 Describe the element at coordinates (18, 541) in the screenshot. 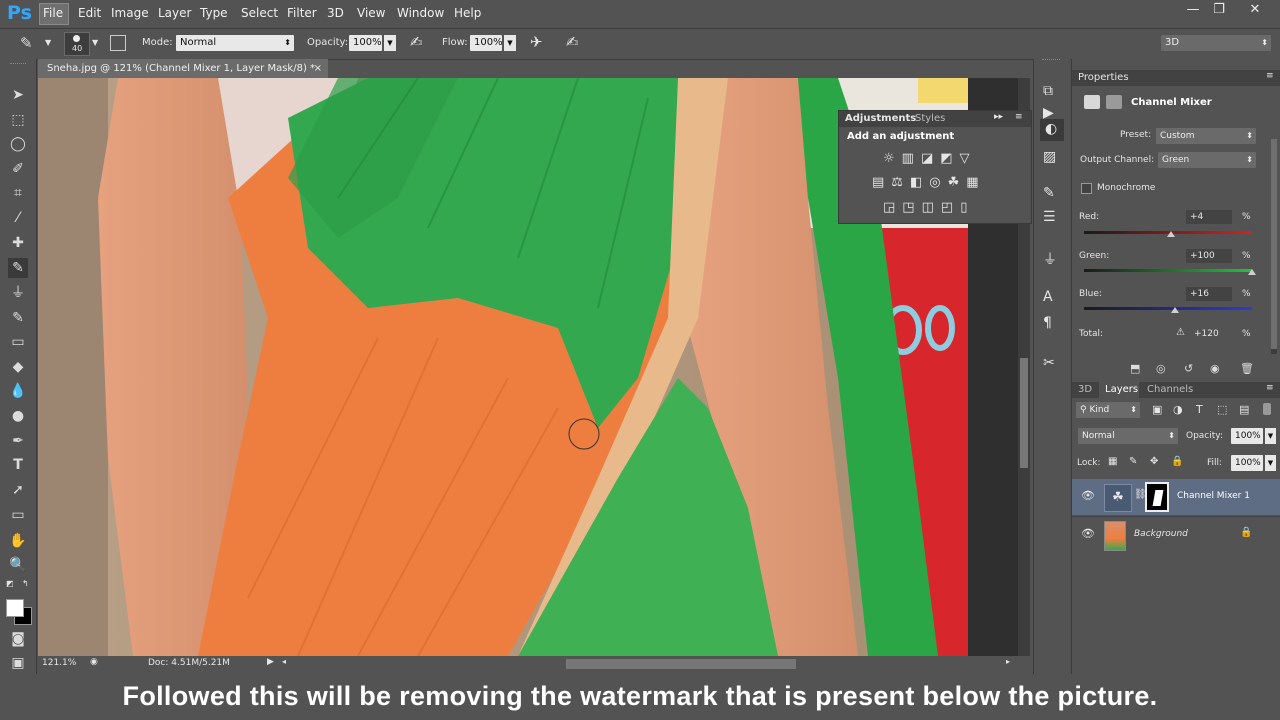

I see `hand-tool-icon: ✋` at that location.